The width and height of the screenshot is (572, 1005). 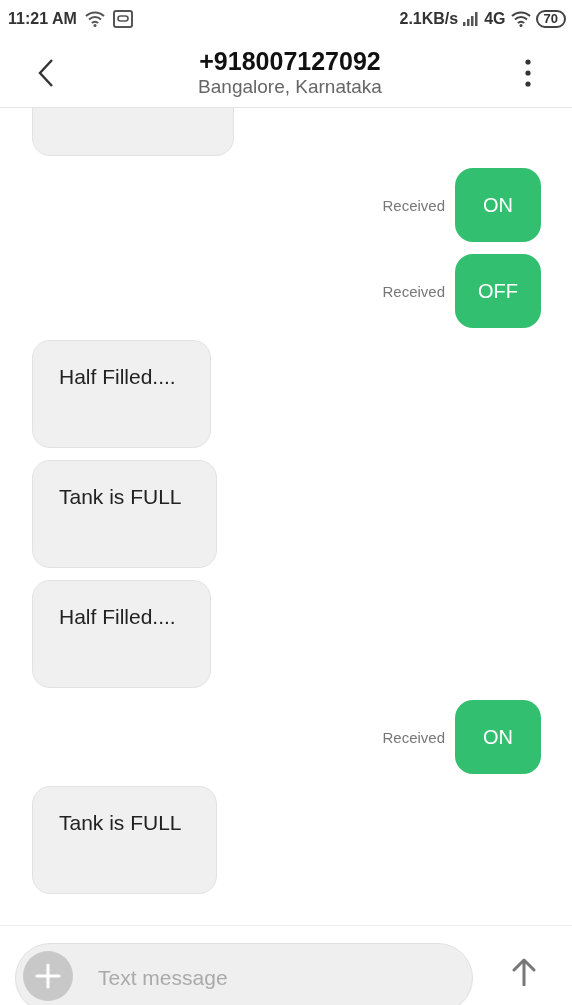 I want to click on signal-icon, so click(x=471, y=19).